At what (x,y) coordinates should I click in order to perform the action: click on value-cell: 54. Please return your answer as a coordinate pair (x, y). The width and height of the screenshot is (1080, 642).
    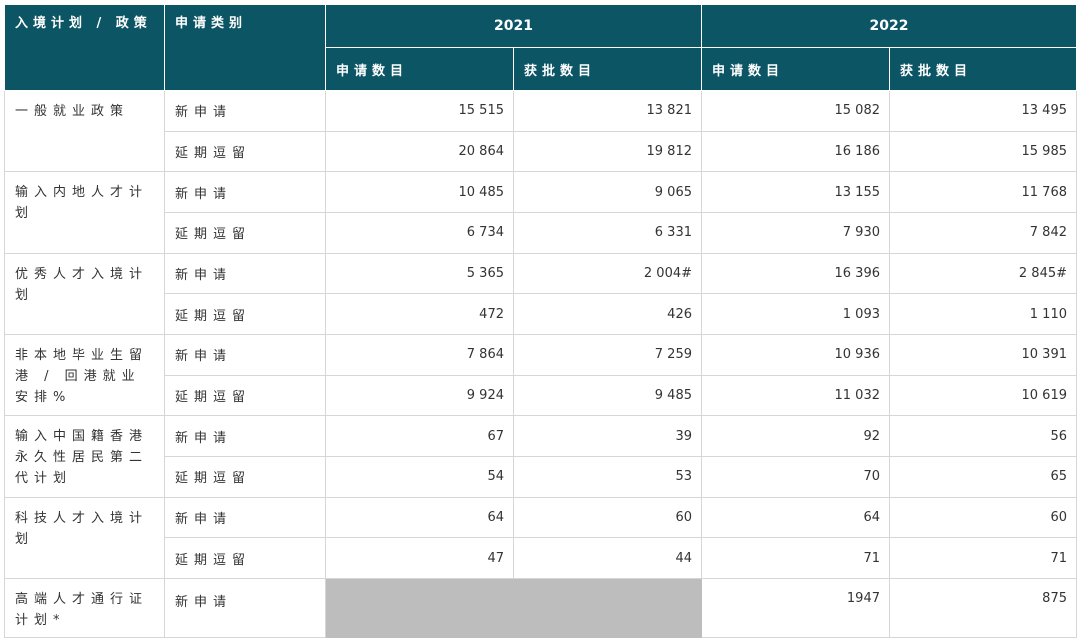
    Looking at the image, I should click on (419, 476).